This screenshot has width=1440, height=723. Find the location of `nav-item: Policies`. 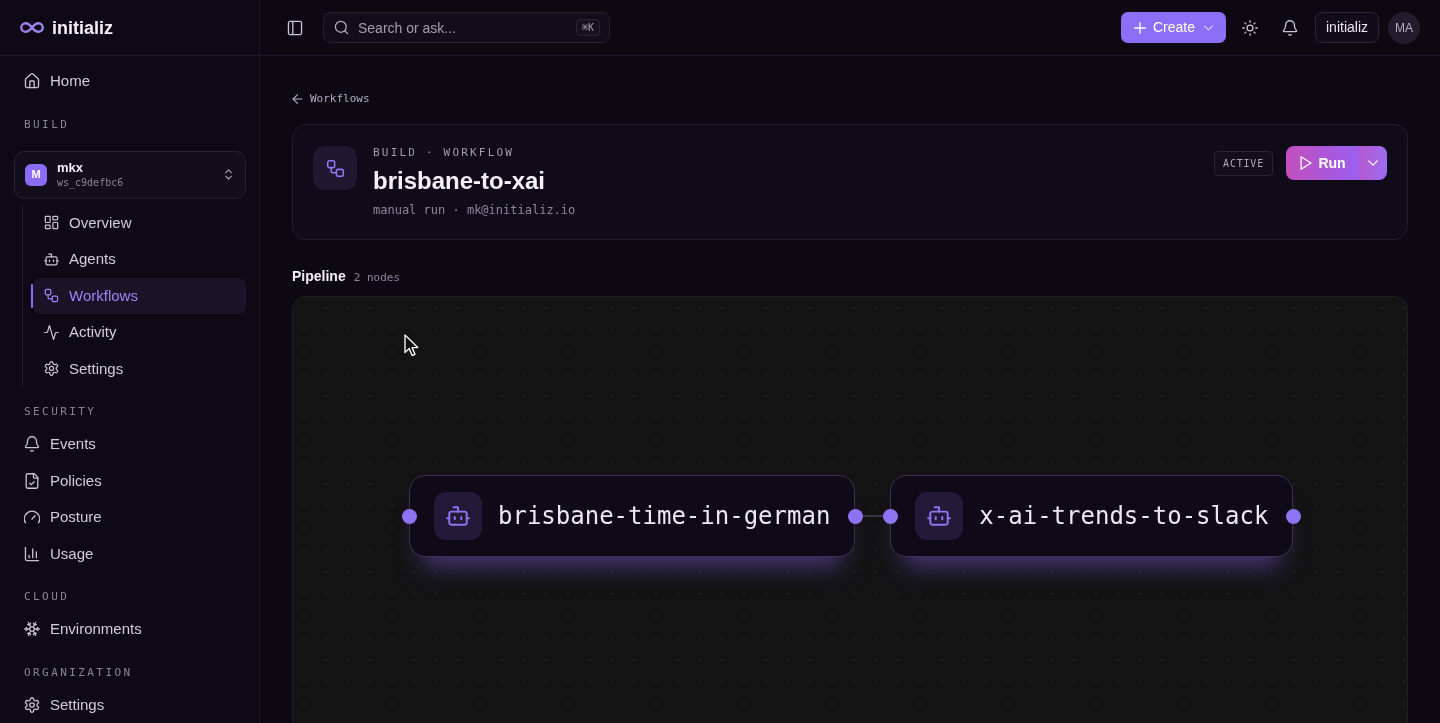

nav-item: Policies is located at coordinates (130, 480).